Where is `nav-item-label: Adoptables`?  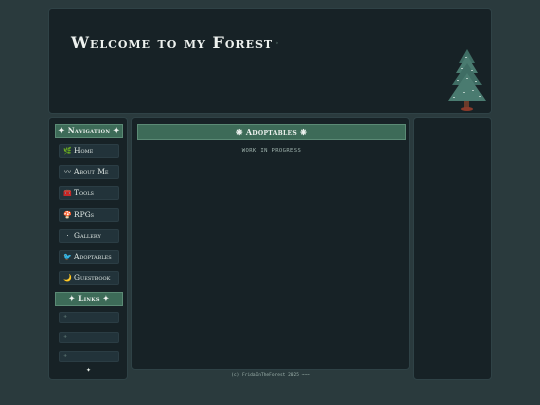
nav-item-label: Adoptables is located at coordinates (93, 256).